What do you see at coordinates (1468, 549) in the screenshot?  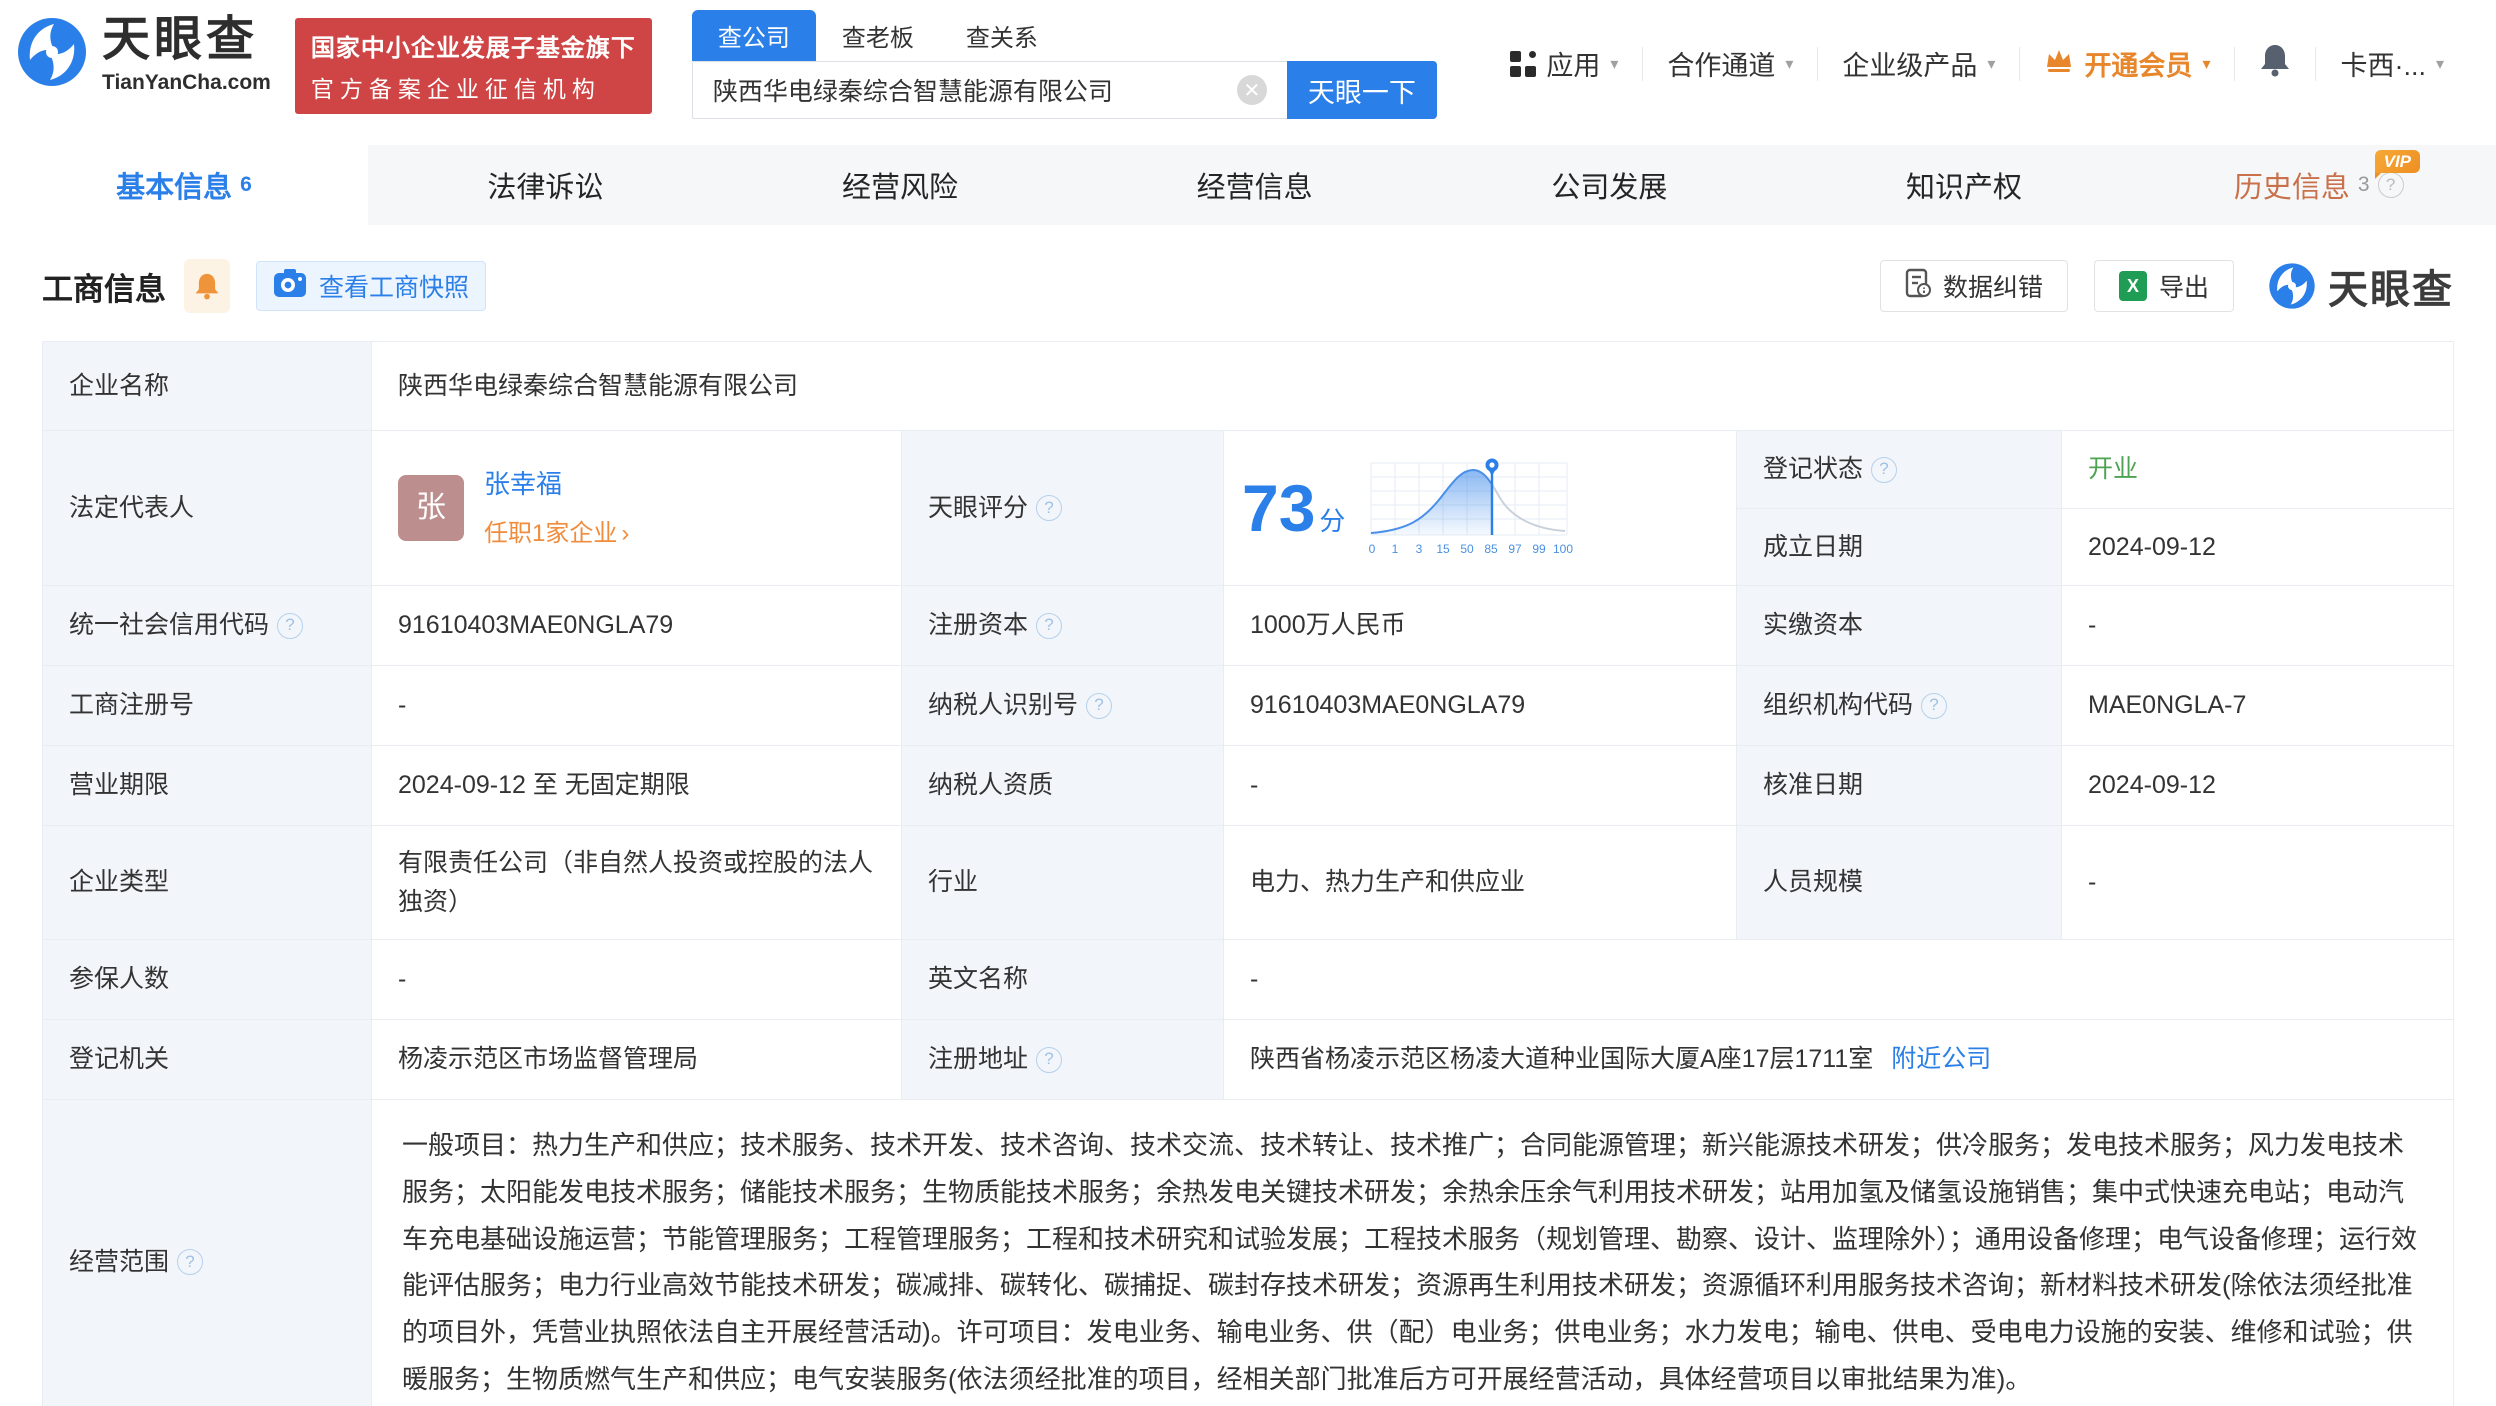 I see `svg-text: 50` at bounding box center [1468, 549].